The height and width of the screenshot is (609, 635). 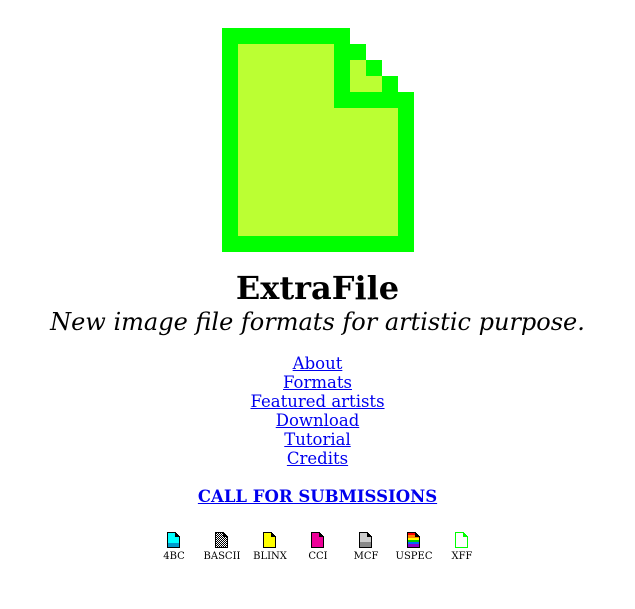 I want to click on format-link-4bc: 4BC, so click(x=174, y=548).